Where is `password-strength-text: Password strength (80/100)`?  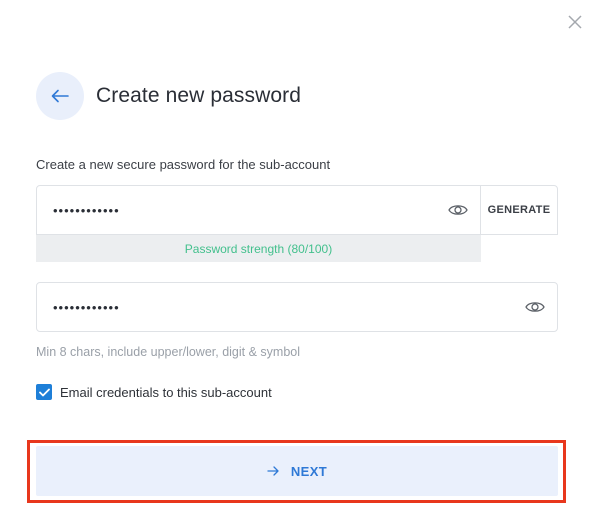 password-strength-text: Password strength (80/100) is located at coordinates (258, 248).